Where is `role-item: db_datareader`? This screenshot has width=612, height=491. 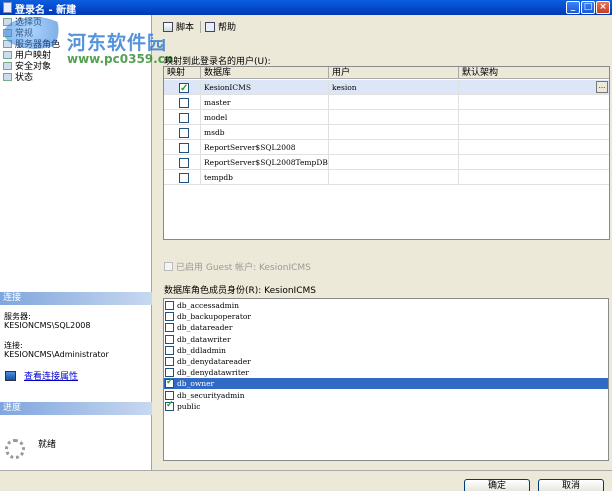 role-item: db_datareader is located at coordinates (386, 327).